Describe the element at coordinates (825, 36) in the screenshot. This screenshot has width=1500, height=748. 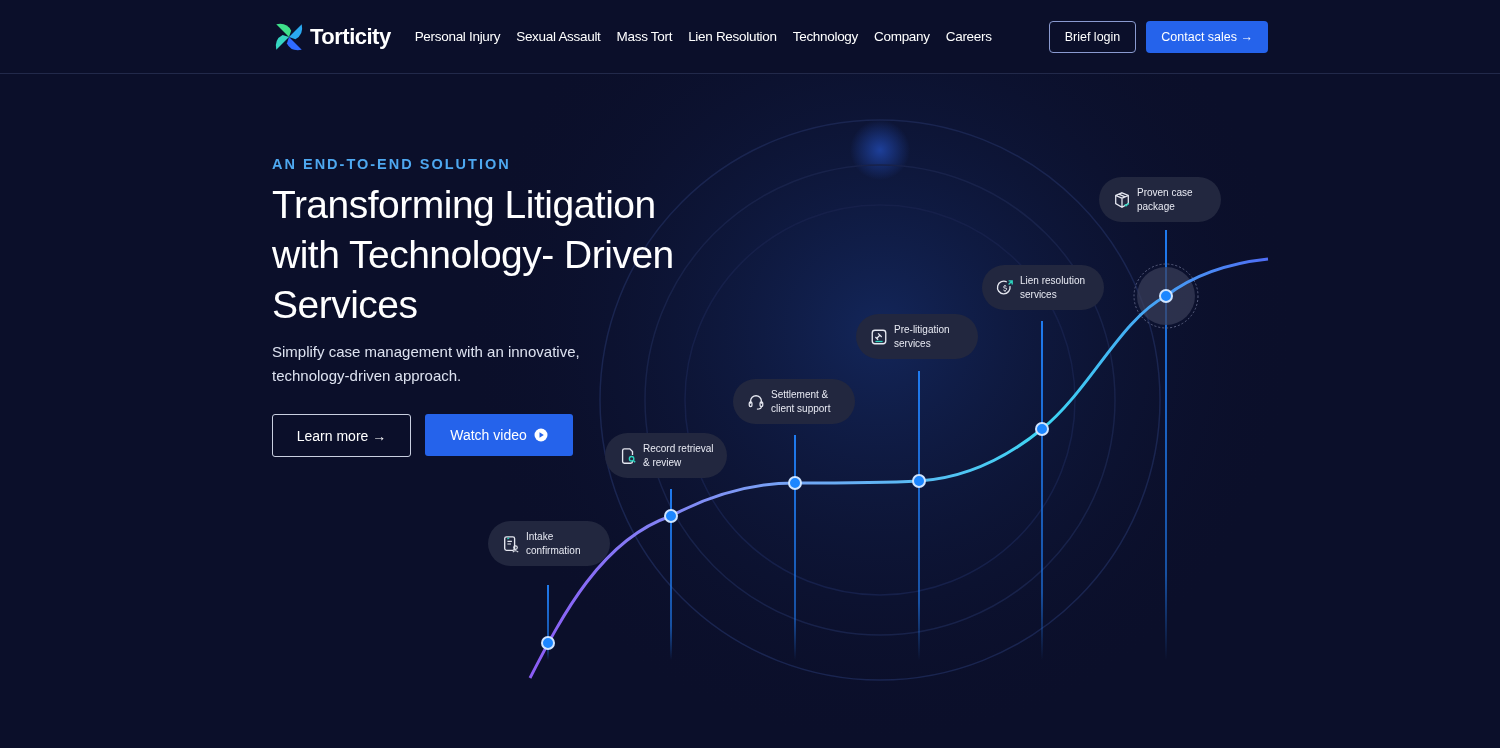
I see `nav-link: Technology` at that location.